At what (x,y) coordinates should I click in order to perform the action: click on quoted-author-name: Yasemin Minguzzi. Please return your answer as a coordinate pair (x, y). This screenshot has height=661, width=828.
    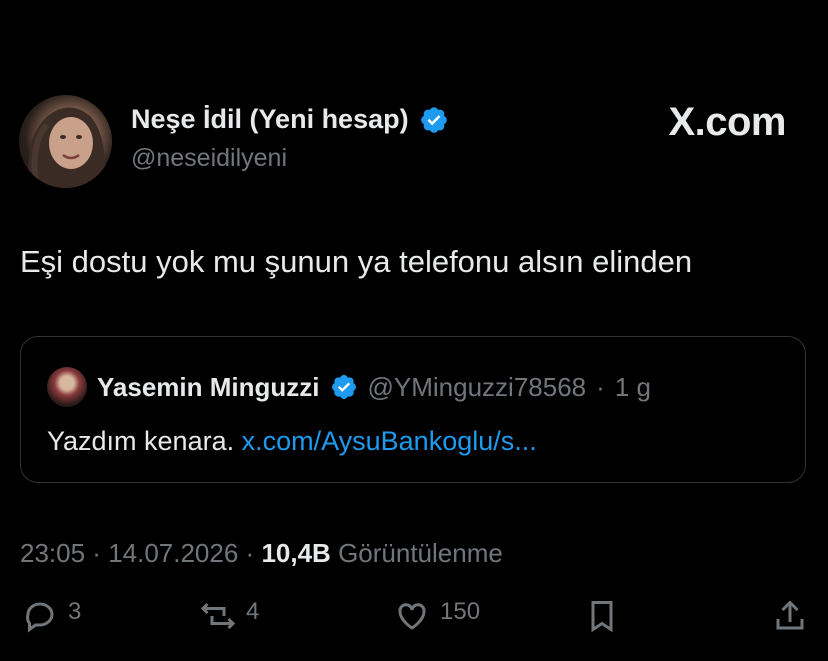
    Looking at the image, I should click on (208, 387).